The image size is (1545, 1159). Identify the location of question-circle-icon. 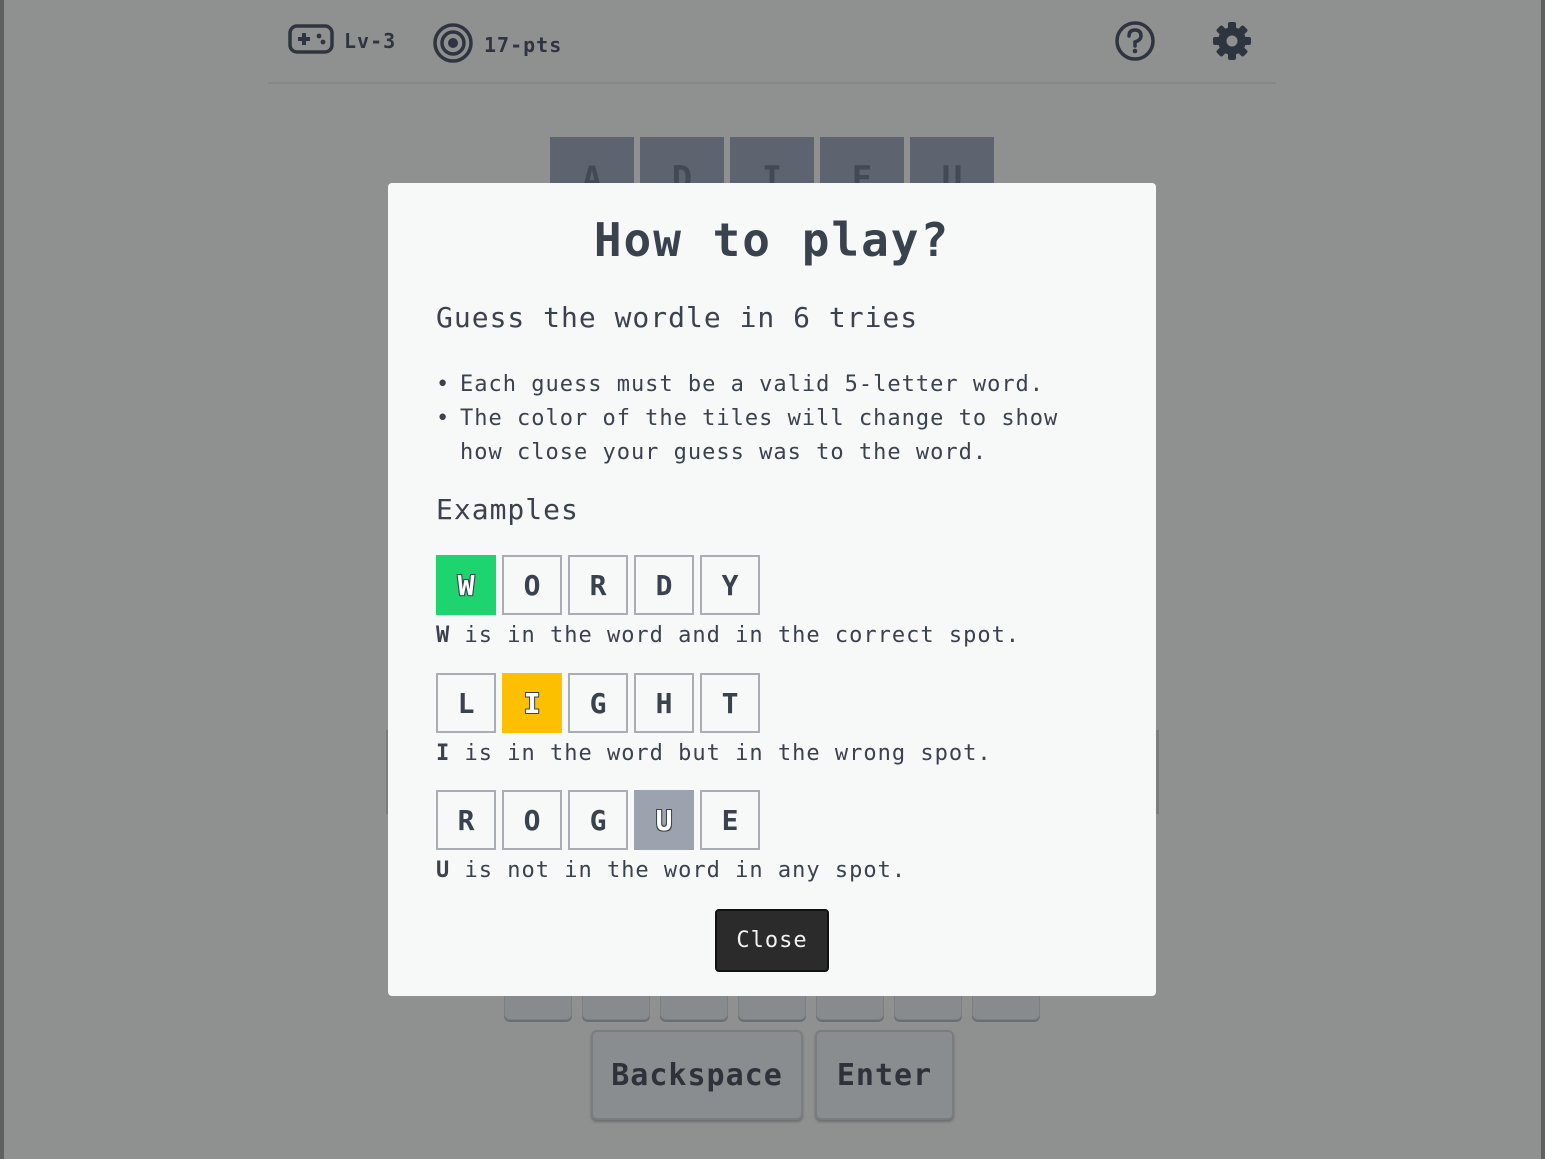
(1135, 43).